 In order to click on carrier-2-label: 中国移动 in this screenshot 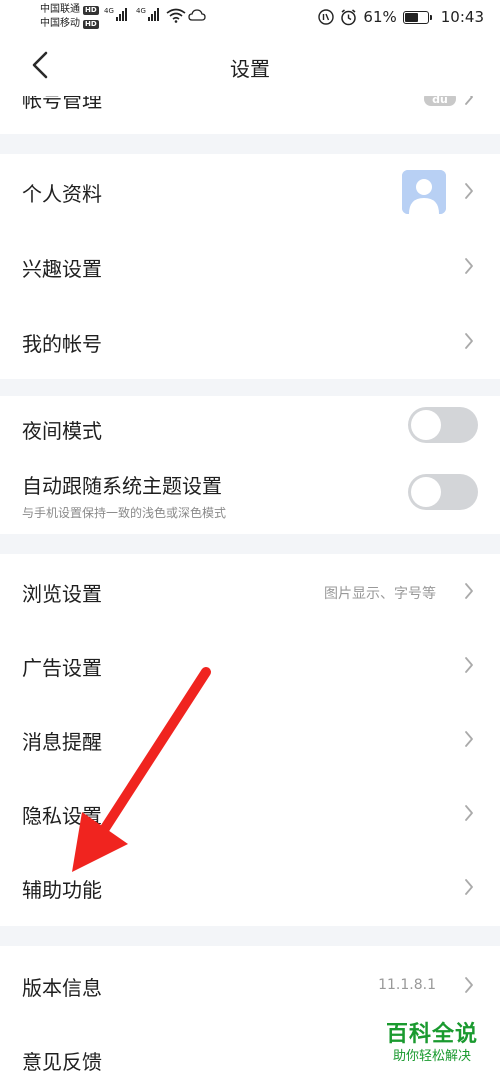, I will do `click(60, 23)`.